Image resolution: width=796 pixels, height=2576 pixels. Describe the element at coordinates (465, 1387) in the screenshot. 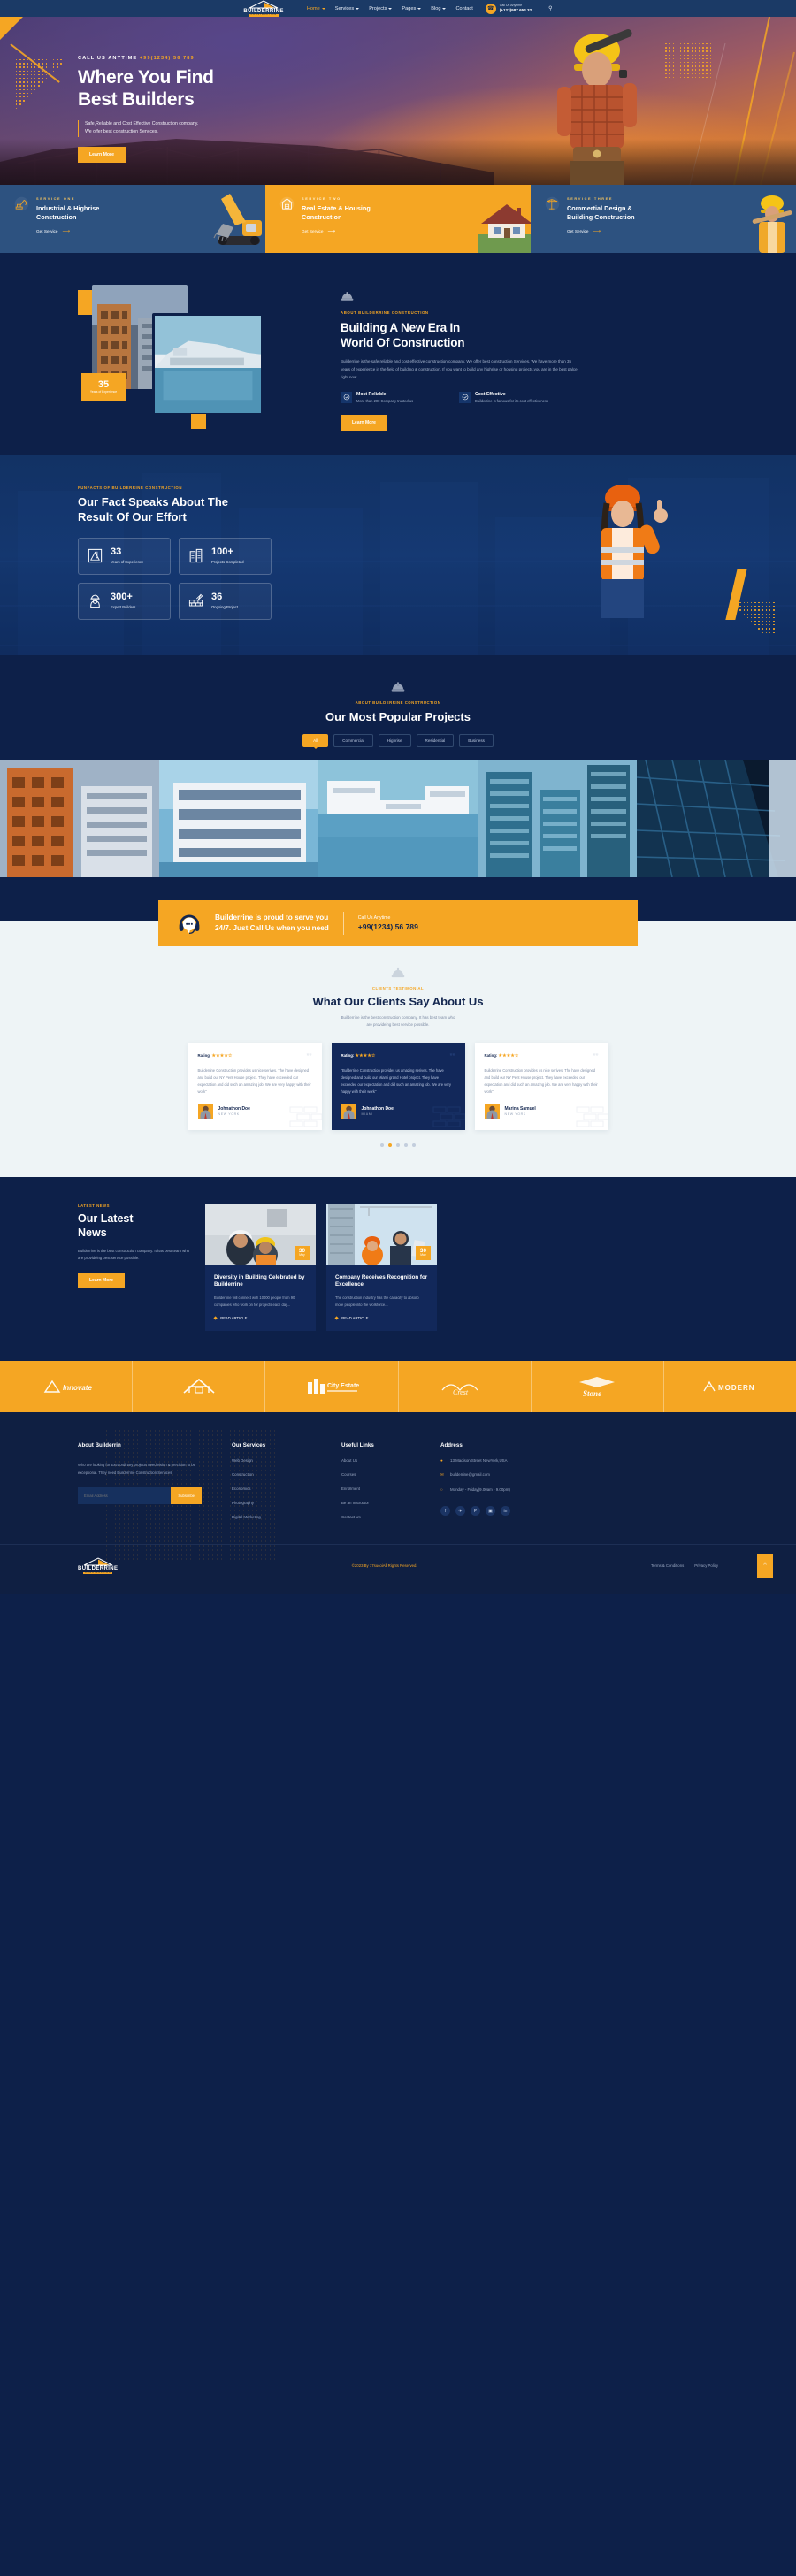

I see `brand-logo-crest: Crest` at that location.